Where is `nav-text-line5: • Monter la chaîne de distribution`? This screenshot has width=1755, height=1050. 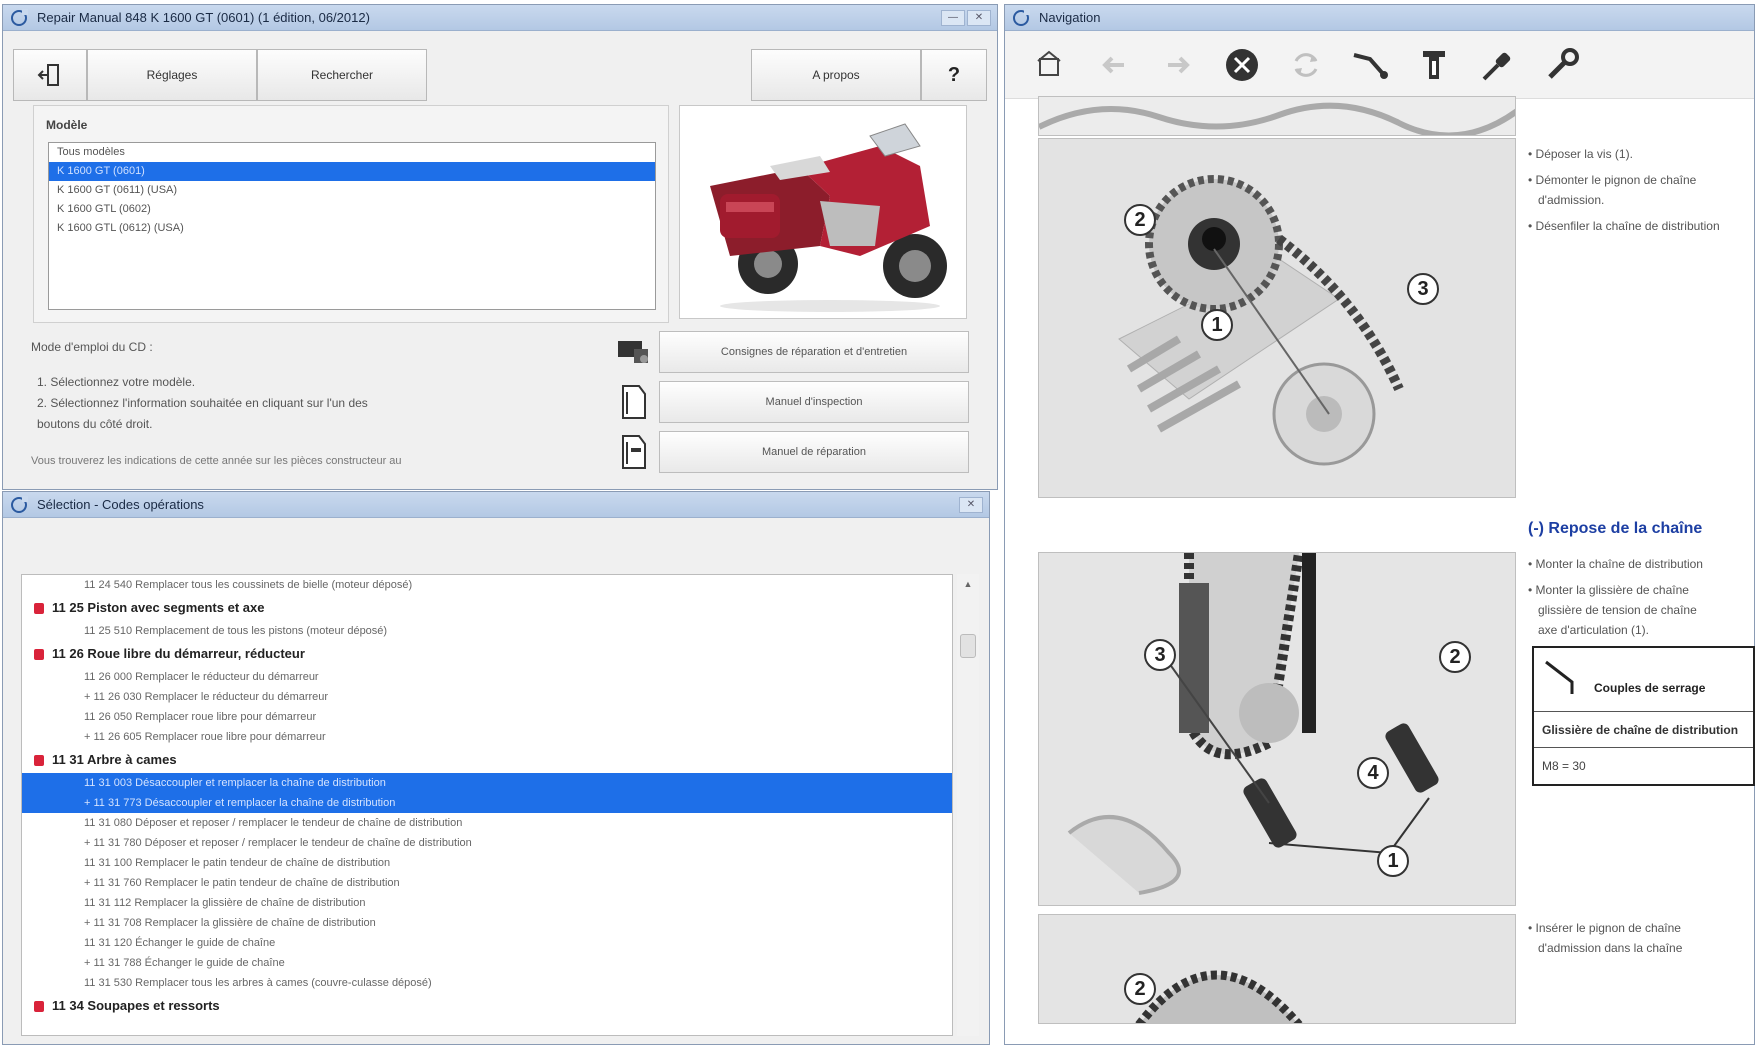 nav-text-line5: • Monter la chaîne de distribution is located at coordinates (1615, 564).